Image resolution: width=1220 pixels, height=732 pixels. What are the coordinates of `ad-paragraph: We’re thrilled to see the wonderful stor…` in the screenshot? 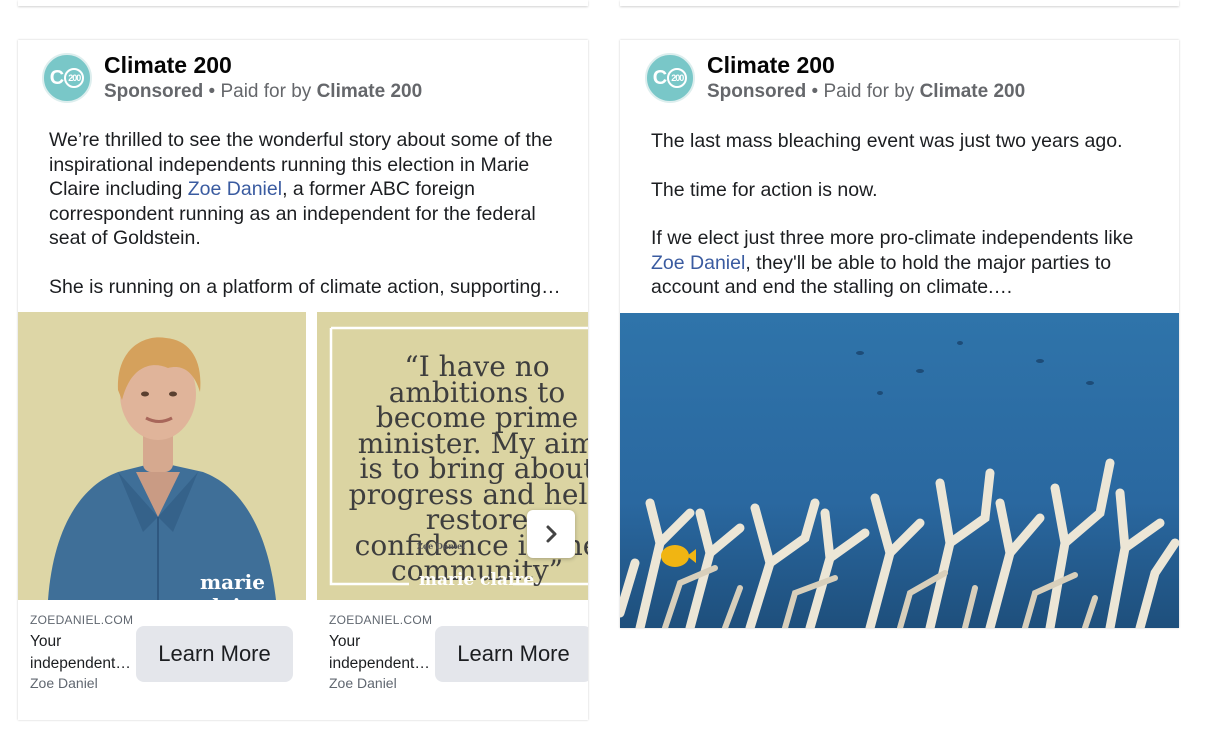 It's located at (306, 189).